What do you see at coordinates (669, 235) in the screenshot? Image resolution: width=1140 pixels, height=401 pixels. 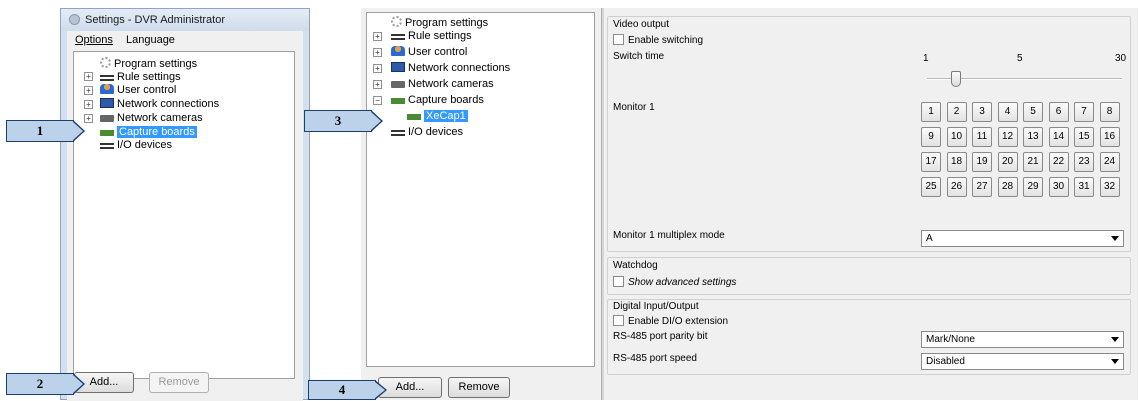 I see `multiplex-mode-label: Monitor 1 multiplex mode` at bounding box center [669, 235].